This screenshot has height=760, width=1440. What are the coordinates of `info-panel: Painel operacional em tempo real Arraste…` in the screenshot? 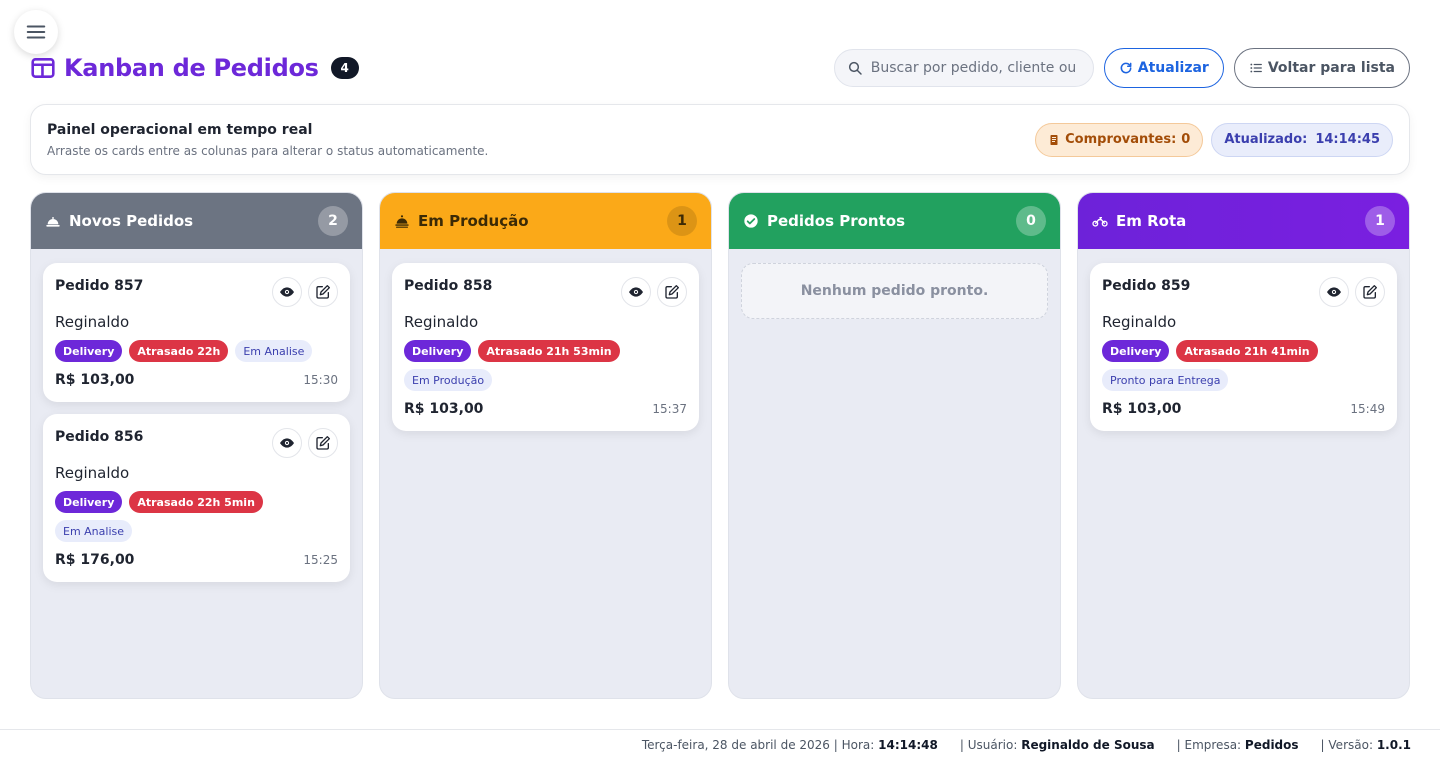 It's located at (720, 139).